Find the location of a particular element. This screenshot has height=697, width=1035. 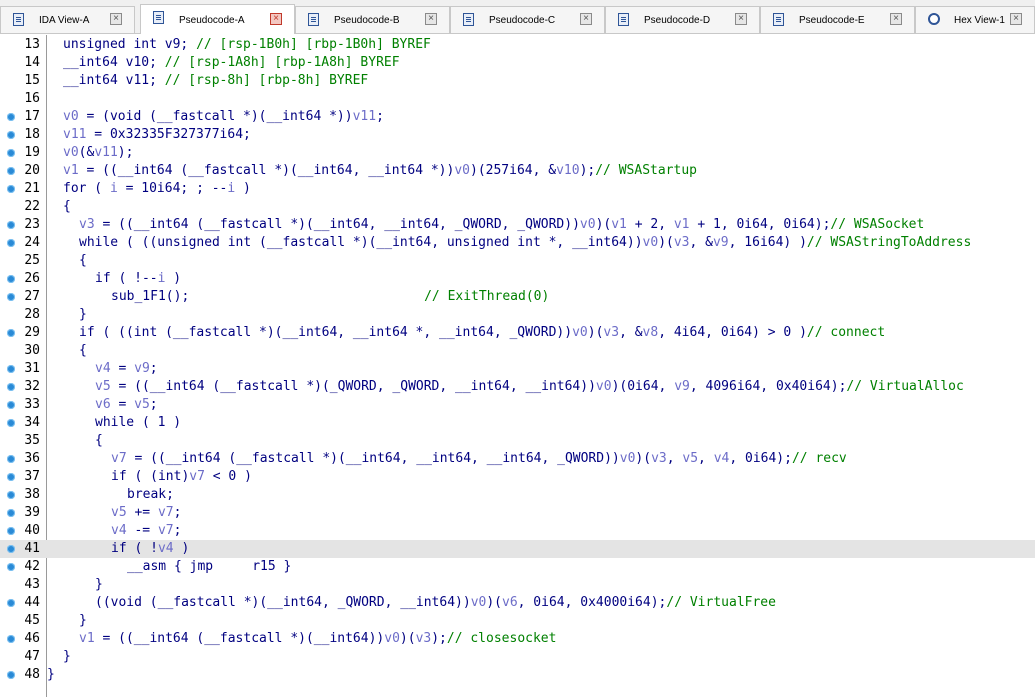

code-line: 41 if ( !v4 ) is located at coordinates (517, 549).